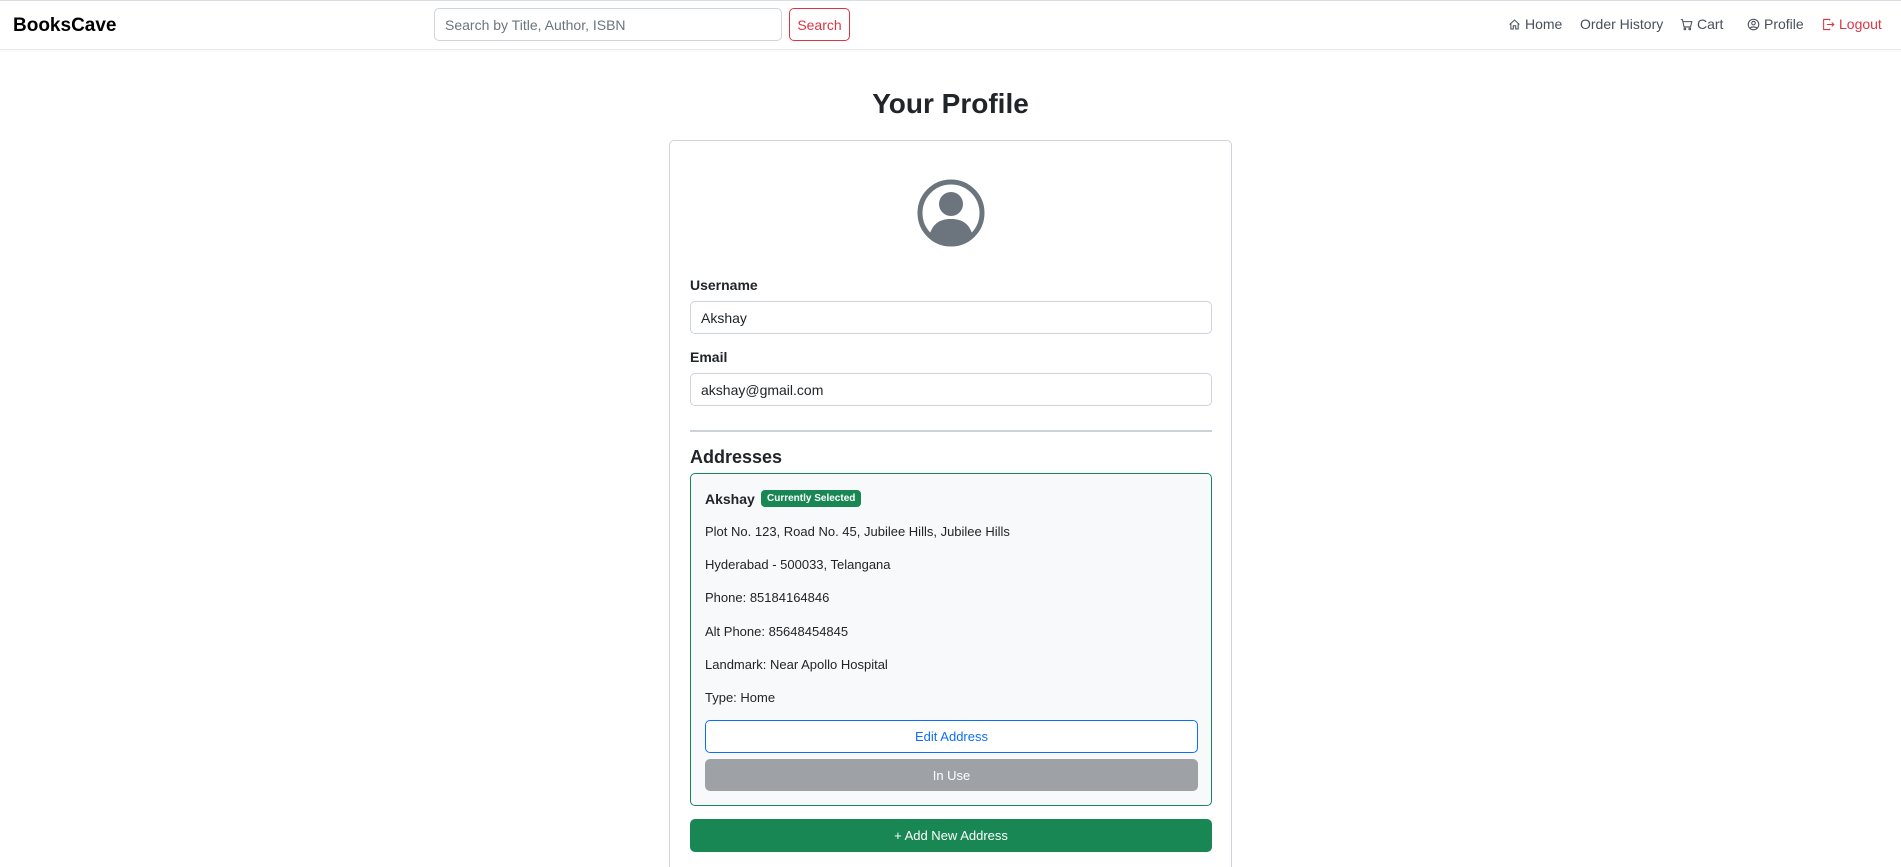 The height and width of the screenshot is (867, 1901). What do you see at coordinates (767, 597) in the screenshot?
I see `address-phone: Phone: 85184164846` at bounding box center [767, 597].